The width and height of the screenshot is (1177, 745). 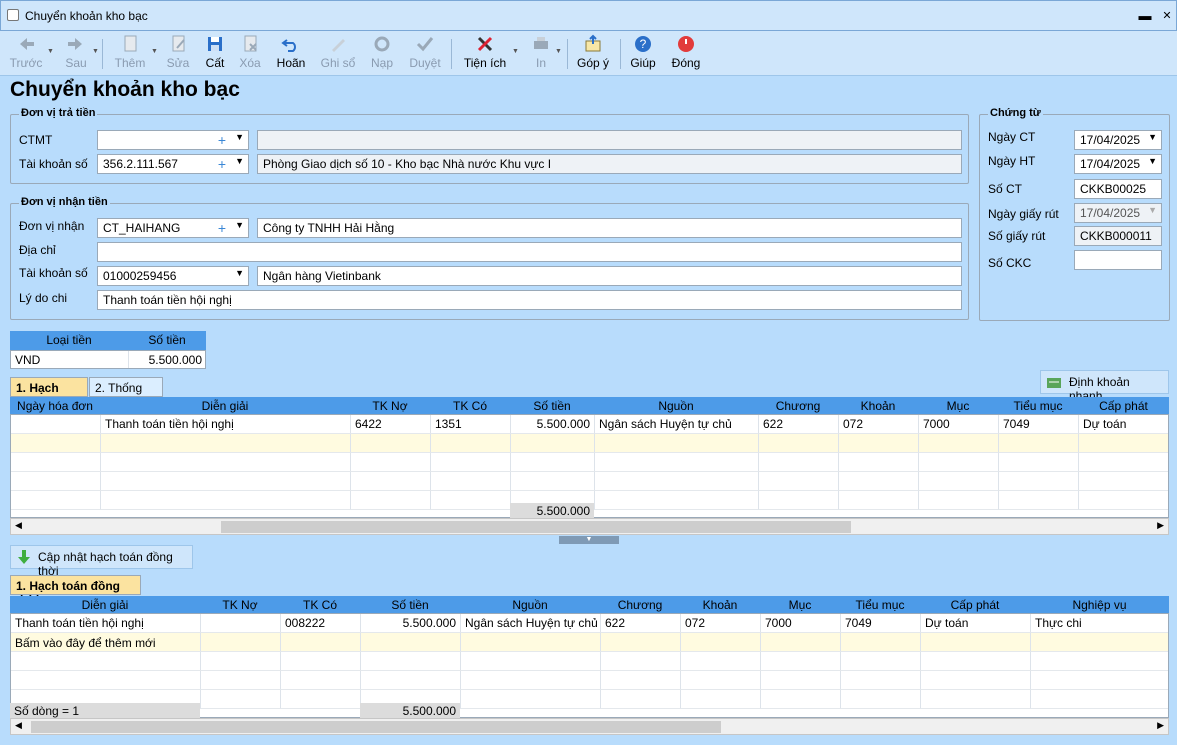 What do you see at coordinates (425, 54) in the screenshot?
I see `approve-button: Duyệt` at bounding box center [425, 54].